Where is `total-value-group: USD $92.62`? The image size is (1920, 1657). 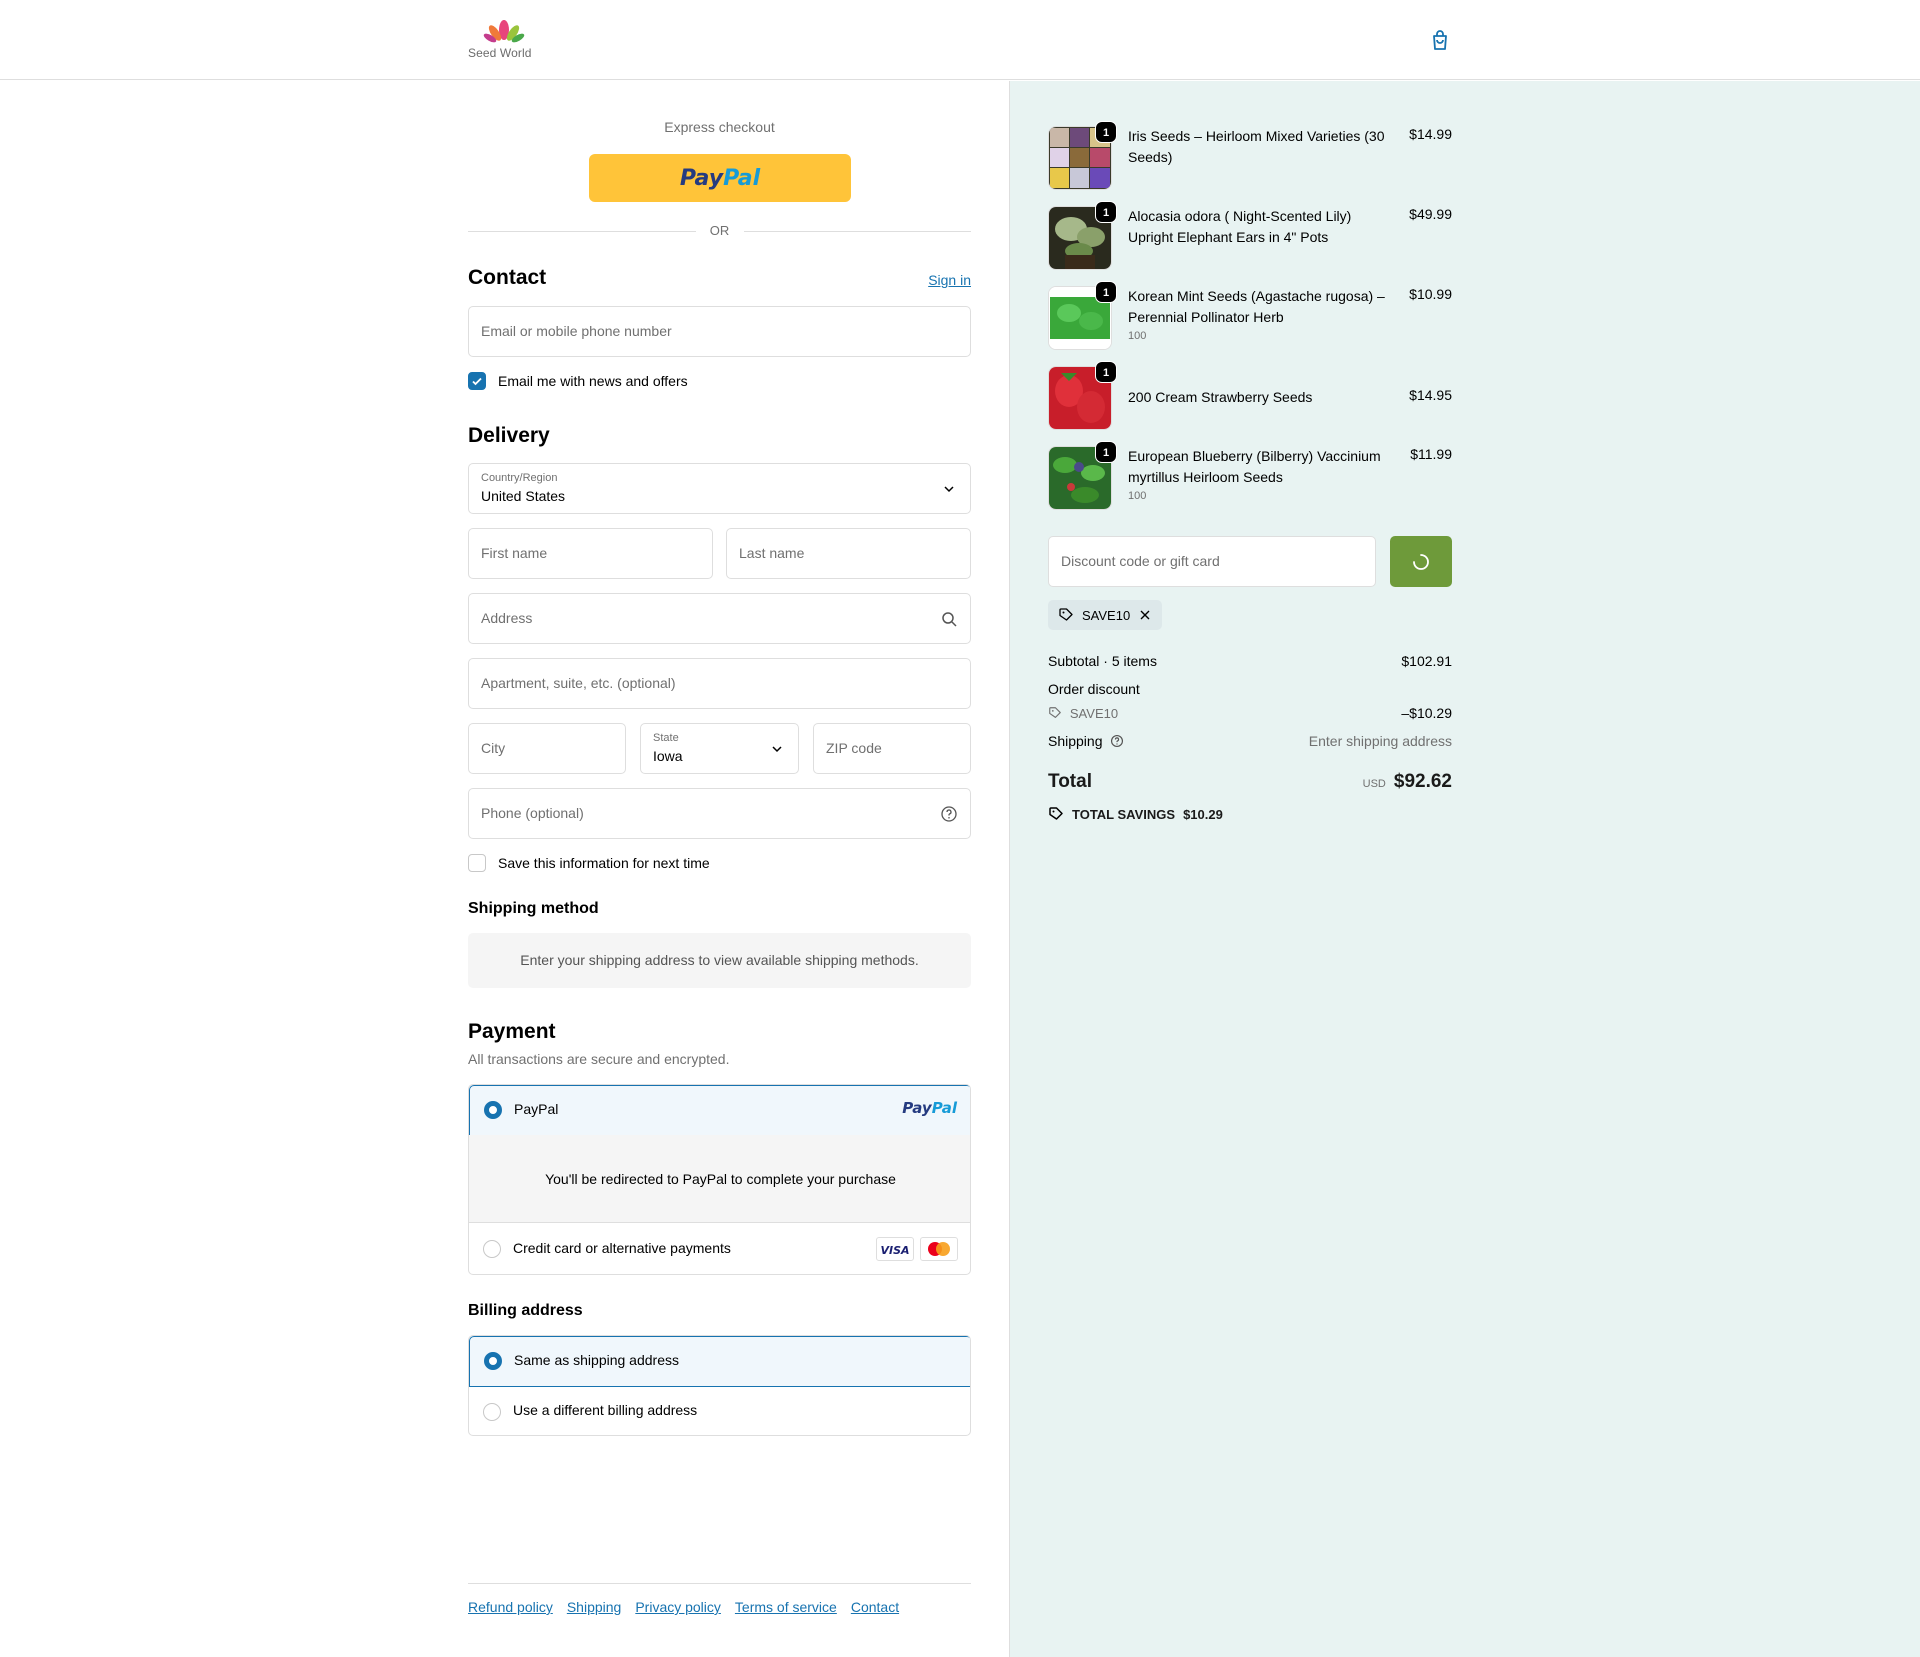 total-value-group: USD $92.62 is located at coordinates (1407, 782).